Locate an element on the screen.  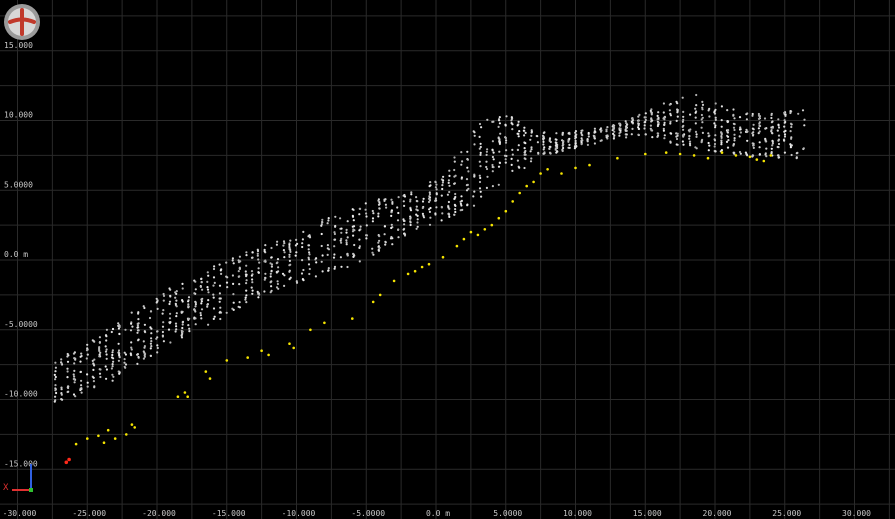
x-tick-label: -5.0000 is located at coordinates (368, 513).